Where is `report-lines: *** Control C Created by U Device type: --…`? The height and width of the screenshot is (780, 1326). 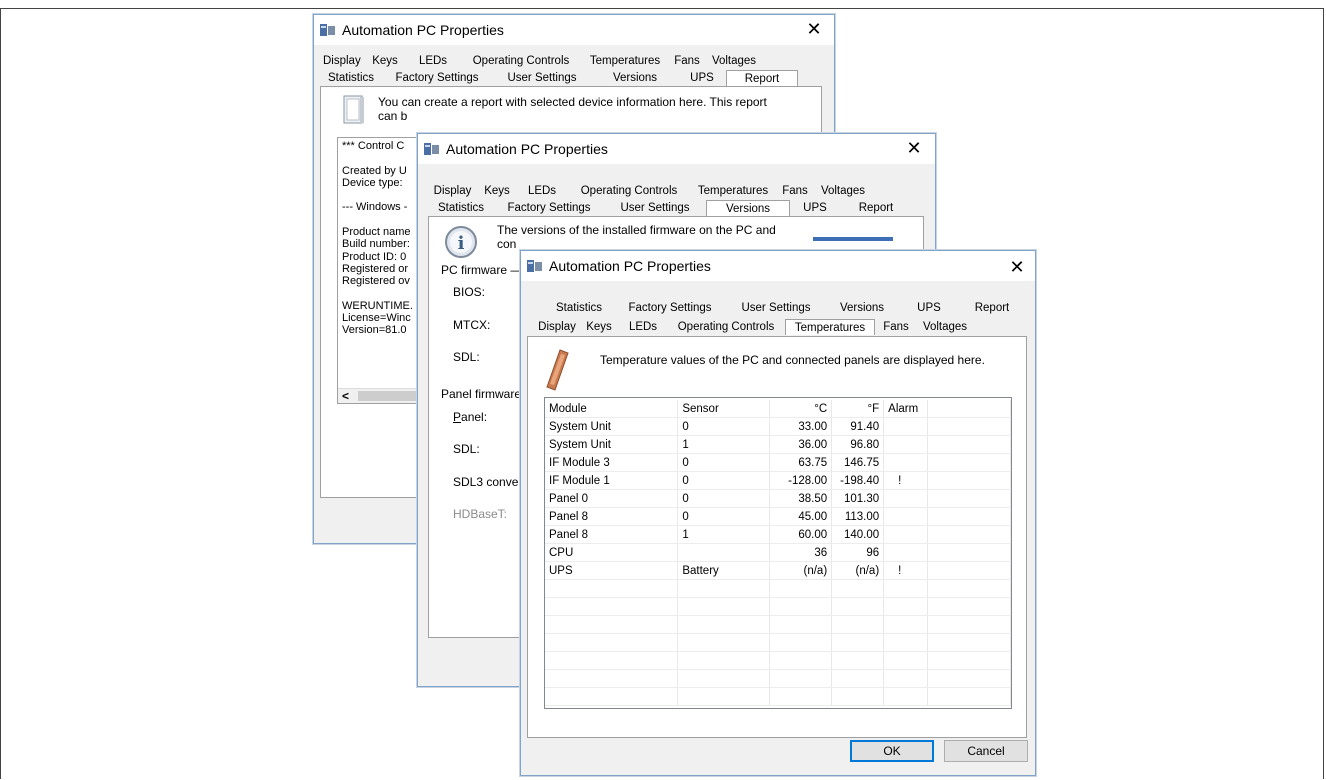 report-lines: *** Control C Created by U Device type: --… is located at coordinates (377, 238).